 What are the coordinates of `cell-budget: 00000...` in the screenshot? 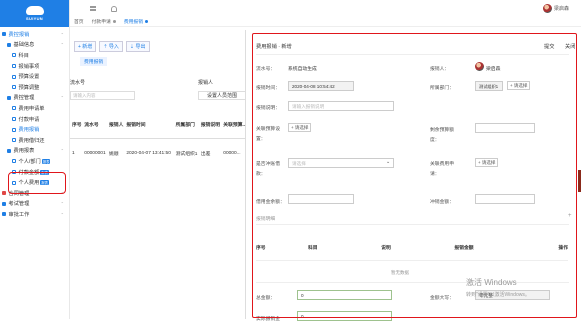 It's located at (232, 153).